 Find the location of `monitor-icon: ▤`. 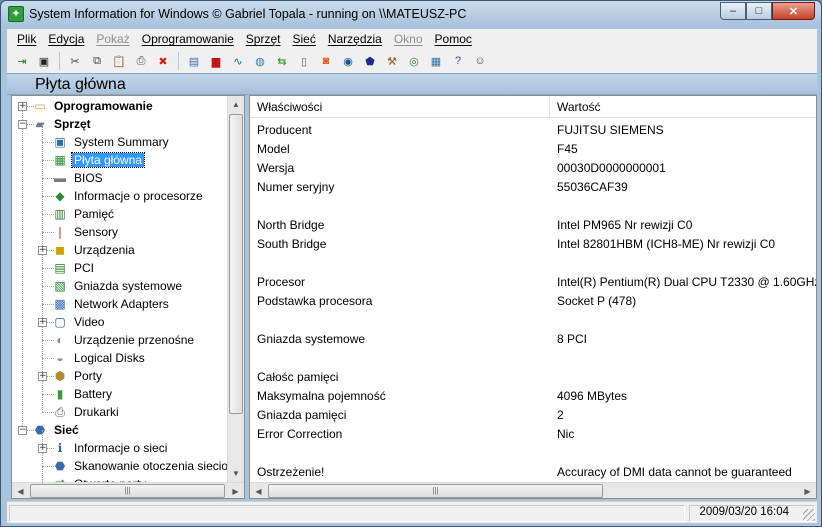

monitor-icon: ▤ is located at coordinates (194, 61).